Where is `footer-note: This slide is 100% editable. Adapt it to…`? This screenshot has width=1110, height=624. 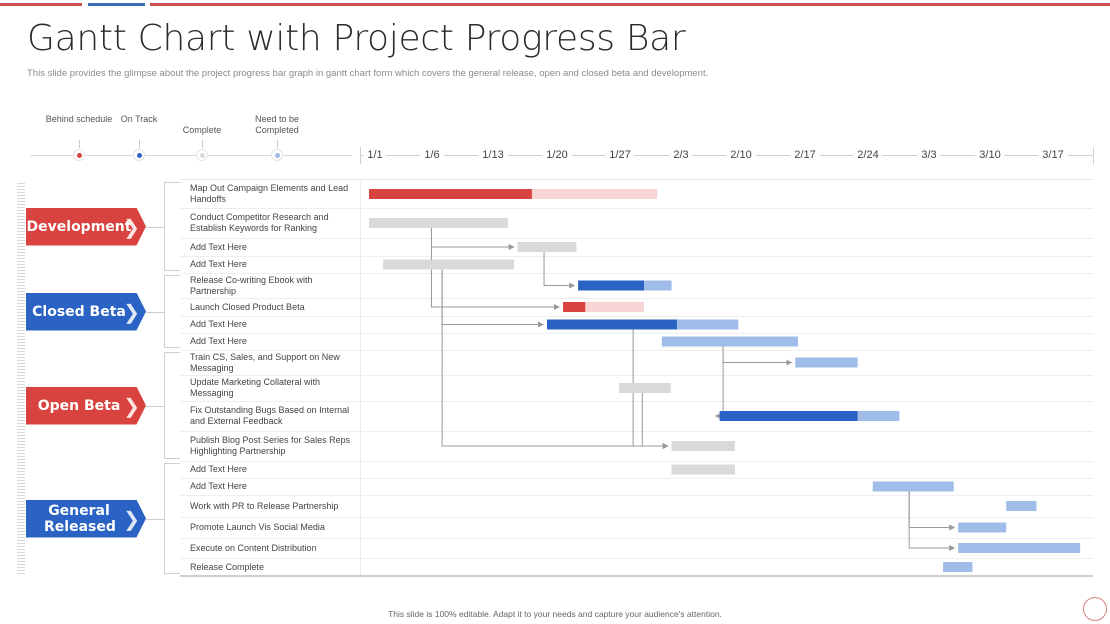 footer-note: This slide is 100% editable. Adapt it to… is located at coordinates (555, 614).